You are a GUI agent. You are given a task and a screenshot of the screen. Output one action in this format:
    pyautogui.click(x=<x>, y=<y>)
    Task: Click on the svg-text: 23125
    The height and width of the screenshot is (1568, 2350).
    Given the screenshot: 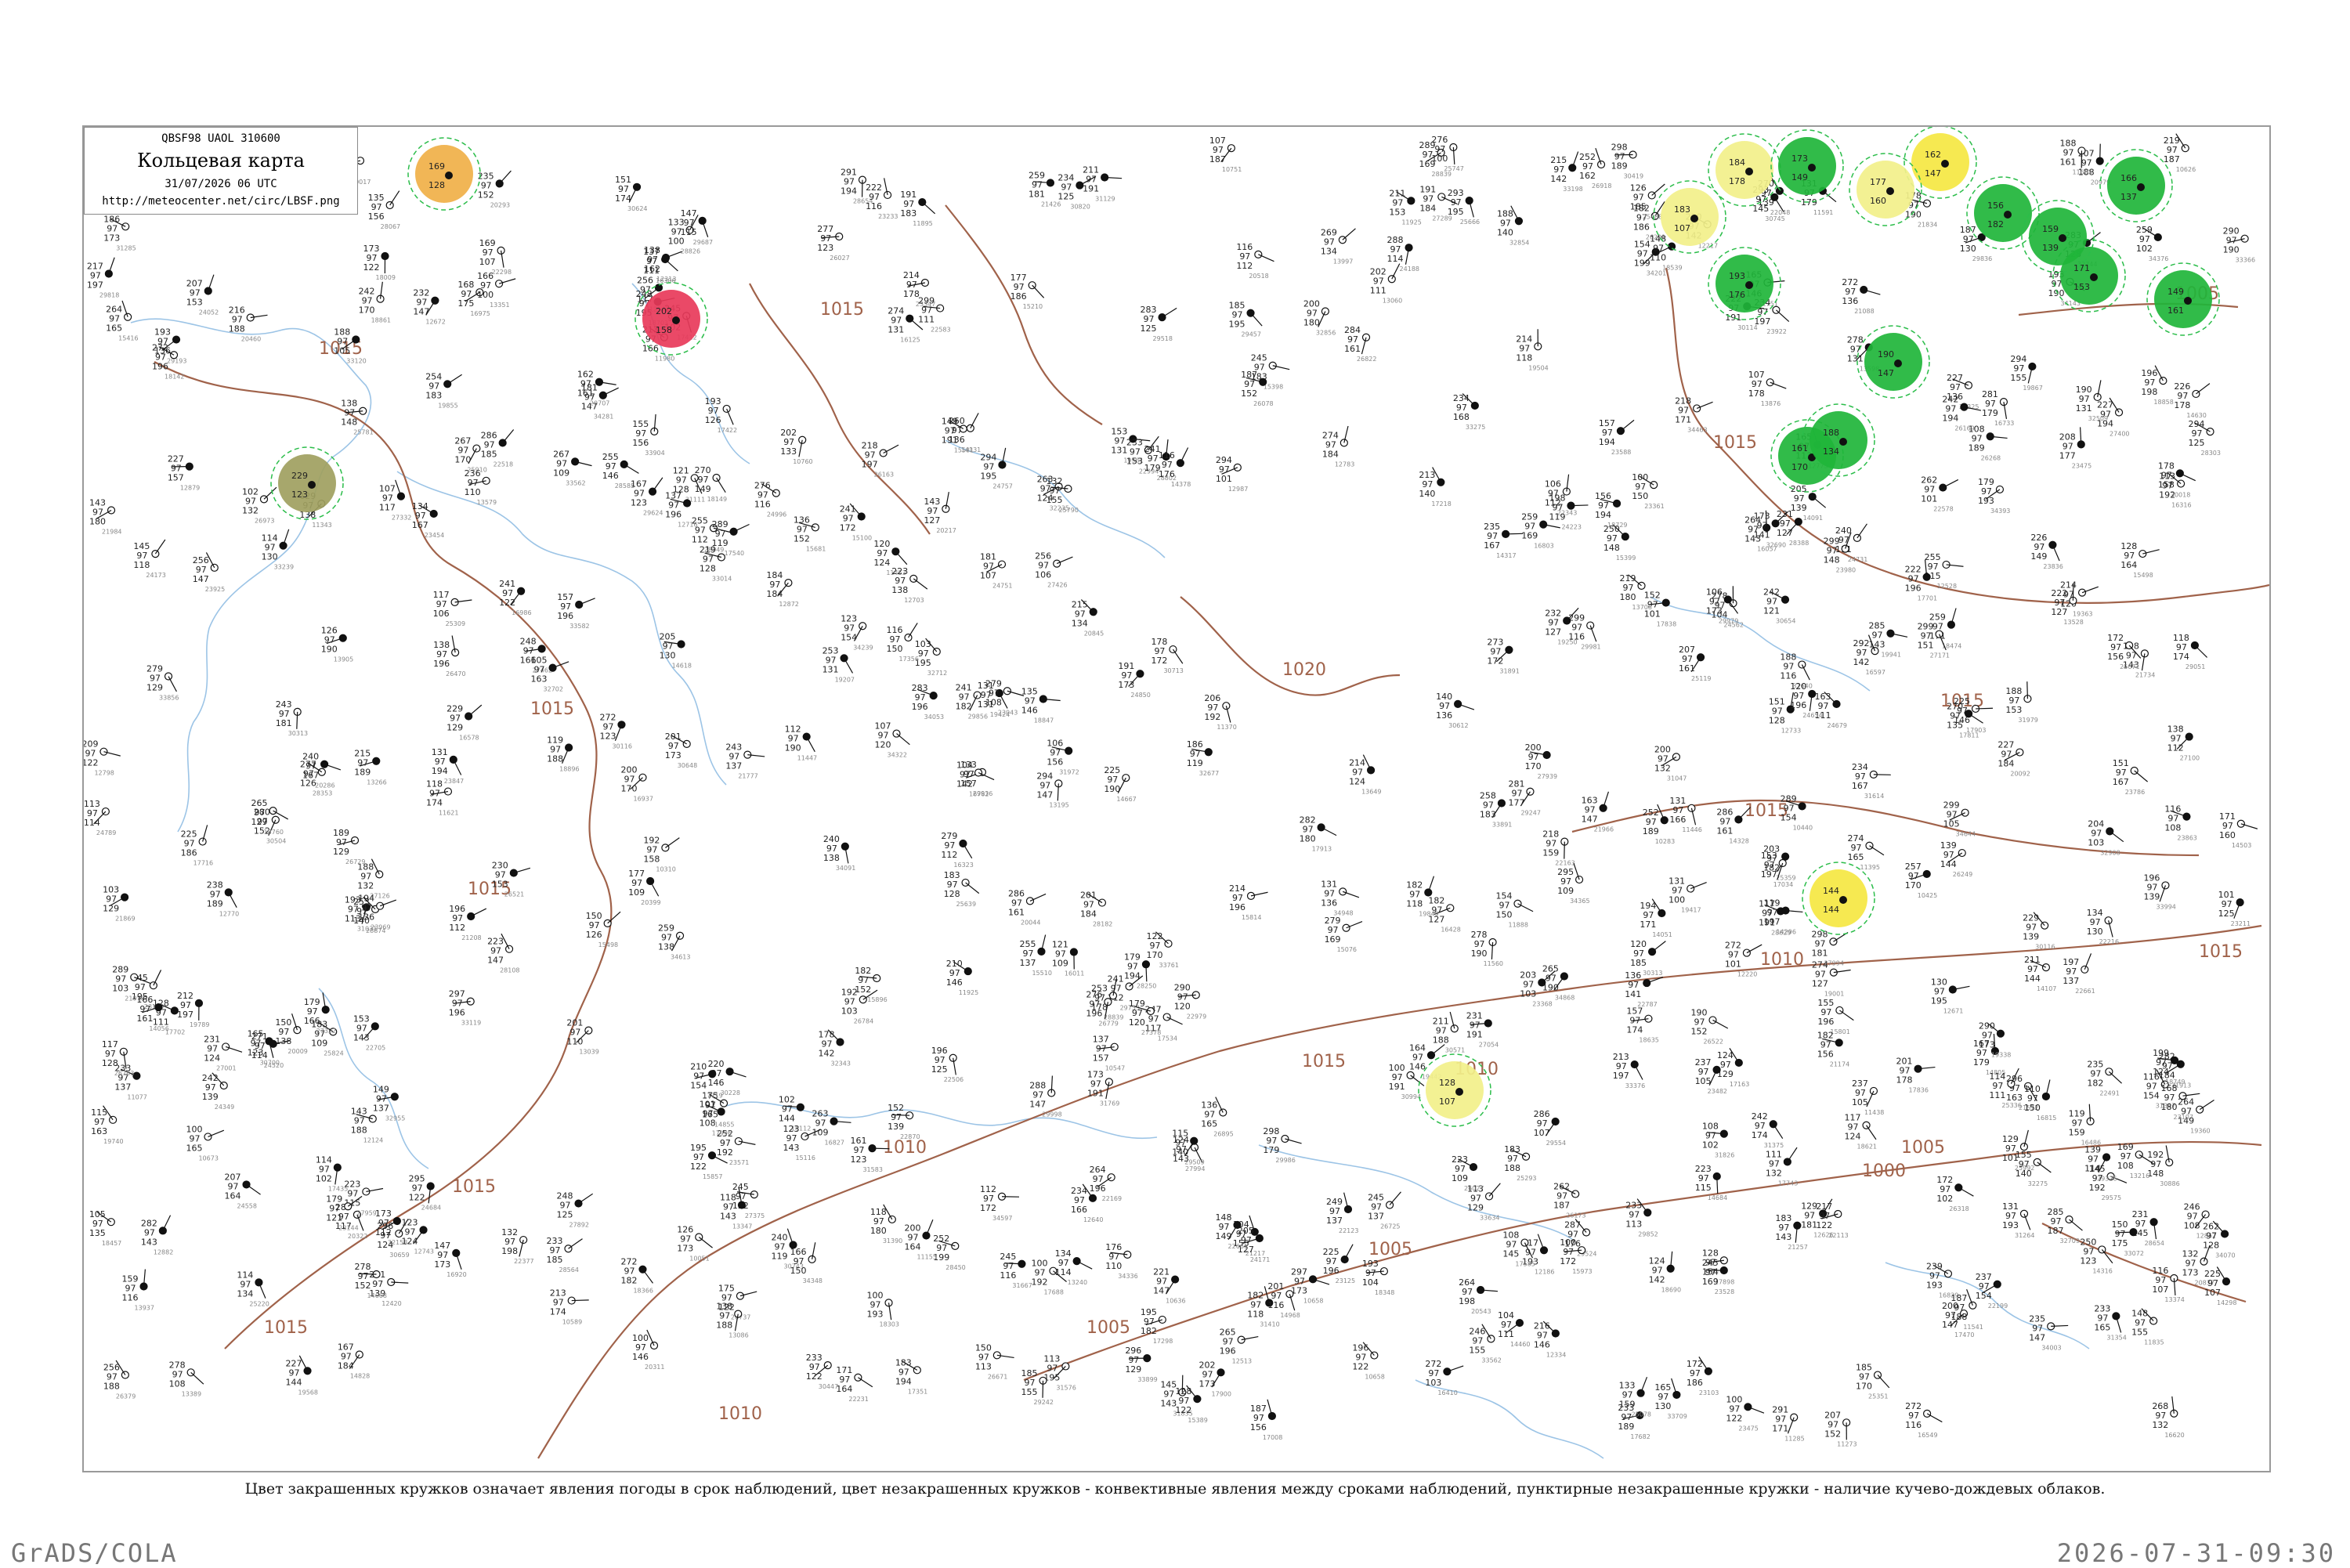 What is the action you would take?
    pyautogui.click(x=1345, y=1280)
    